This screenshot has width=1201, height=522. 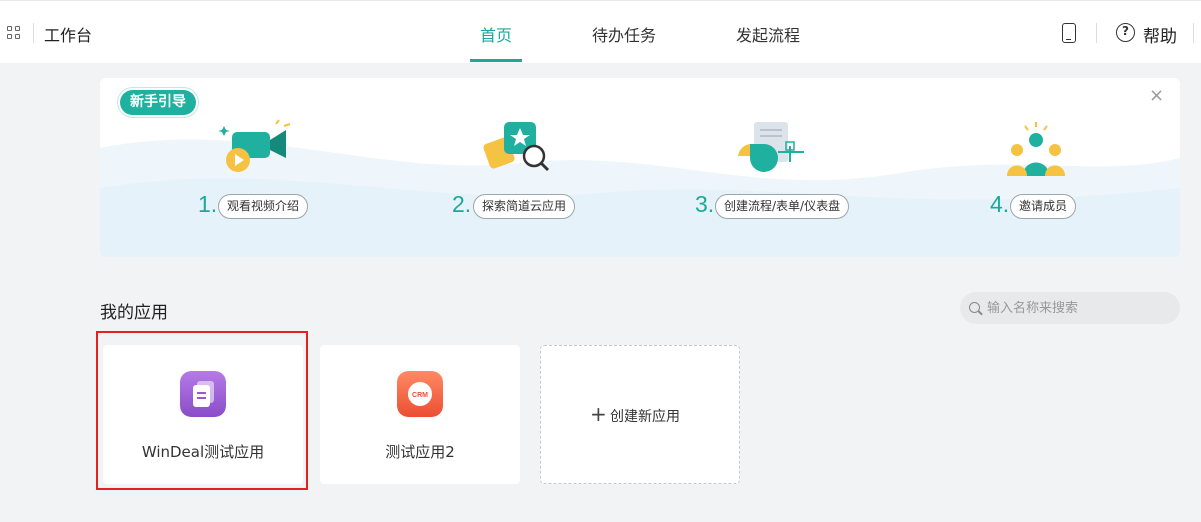 I want to click on app-card-test-2: CRM 测试应用2, so click(x=420, y=414).